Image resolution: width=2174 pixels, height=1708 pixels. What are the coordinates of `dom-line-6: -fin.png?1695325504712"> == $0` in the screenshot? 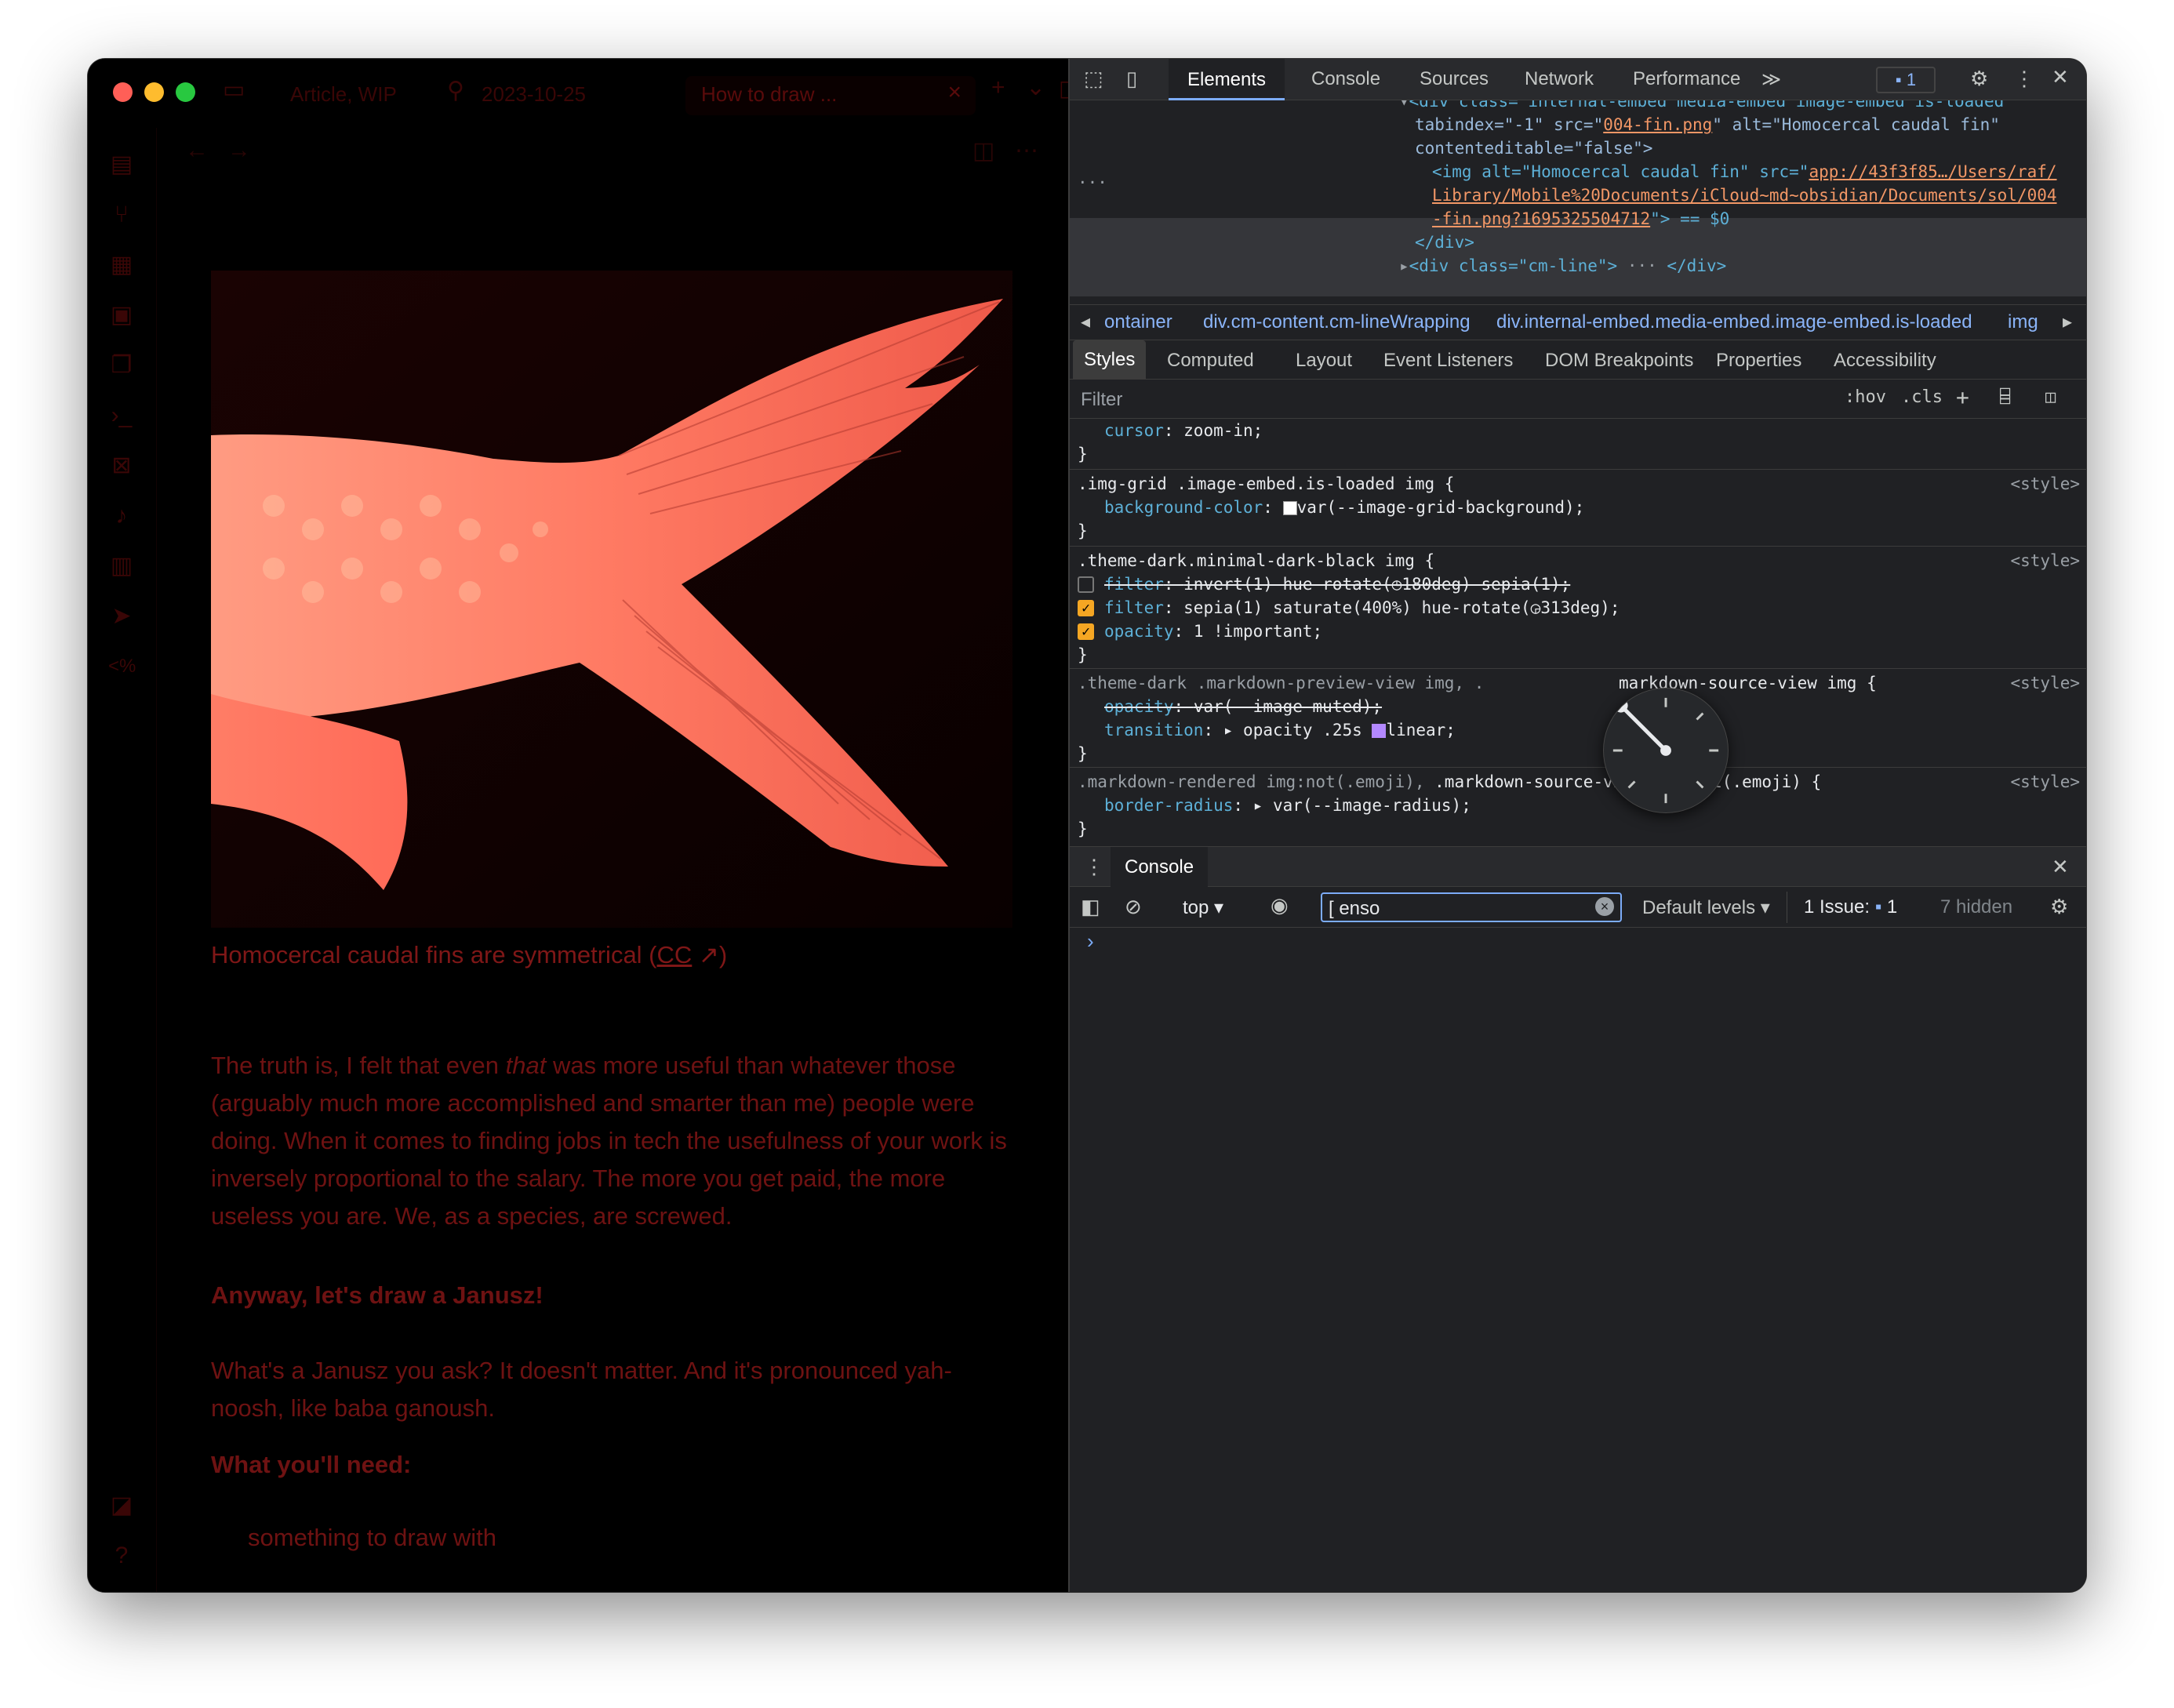 It's located at (1580, 219).